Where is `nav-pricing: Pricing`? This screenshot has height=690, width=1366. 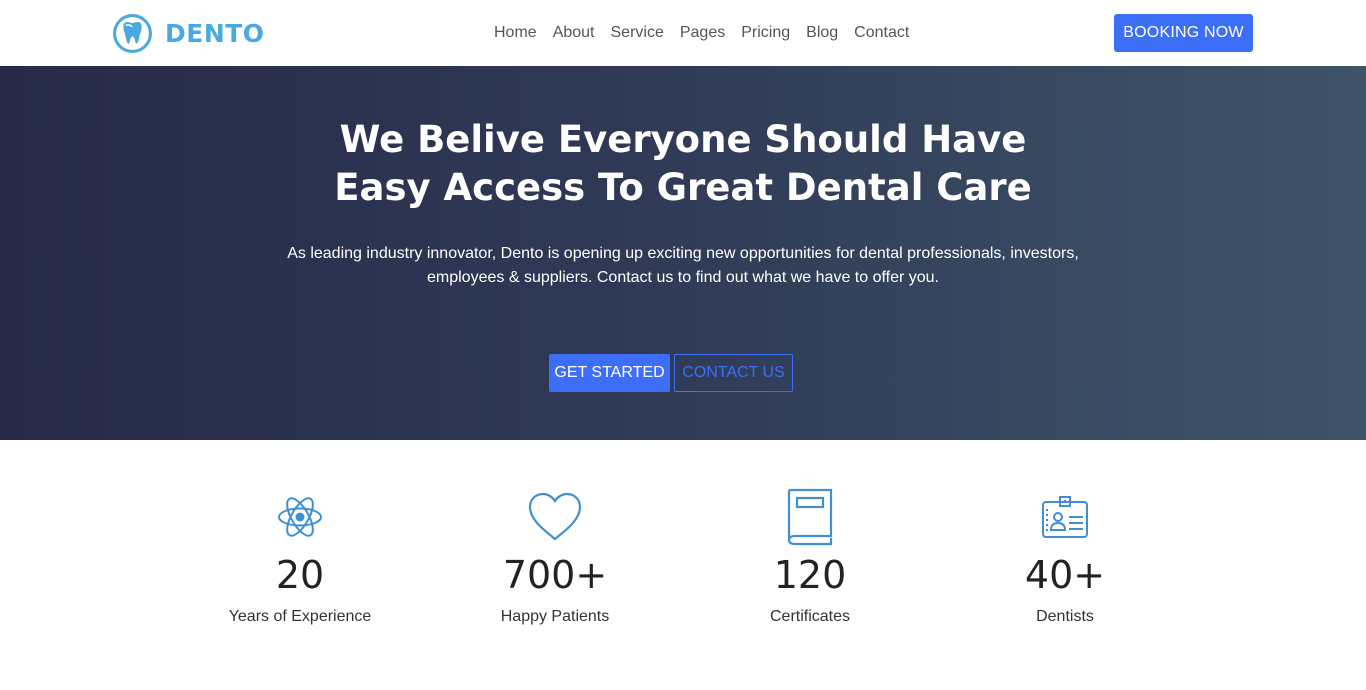 nav-pricing: Pricing is located at coordinates (765, 33).